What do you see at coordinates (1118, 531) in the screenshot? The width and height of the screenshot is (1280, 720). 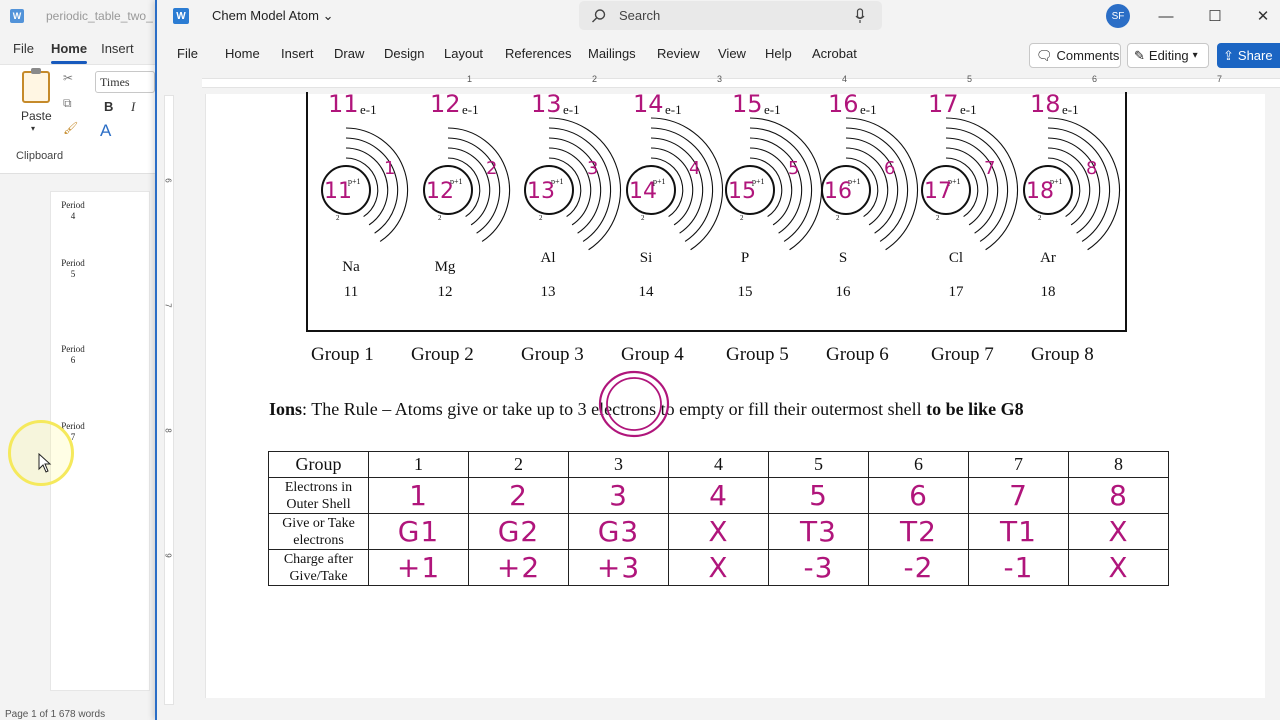 I see `handwritten-value: X` at bounding box center [1118, 531].